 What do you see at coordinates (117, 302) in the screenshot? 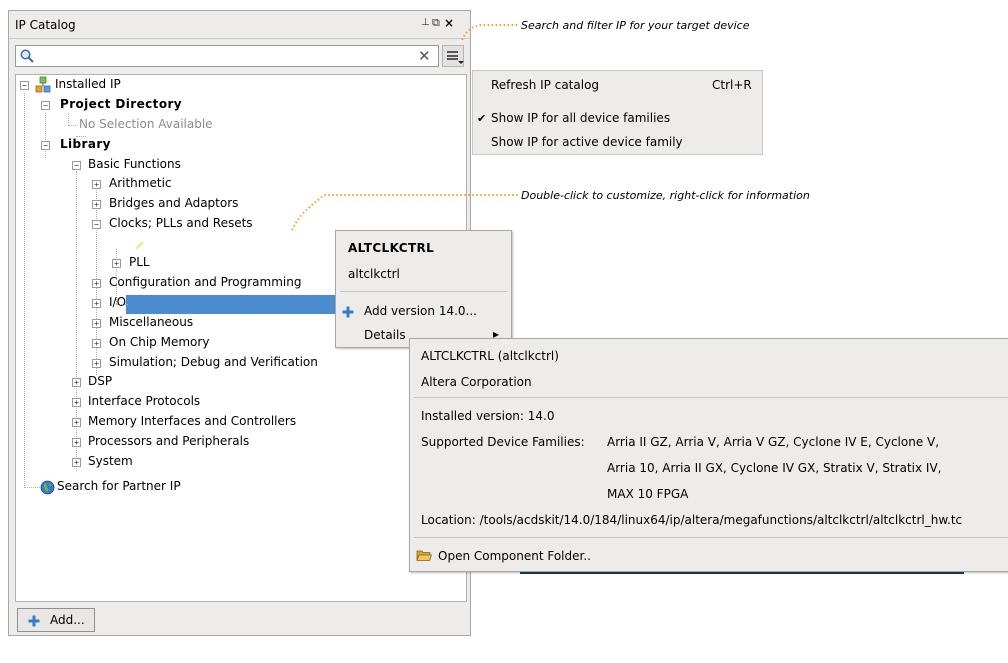
I see `tree-node-io: I/O` at bounding box center [117, 302].